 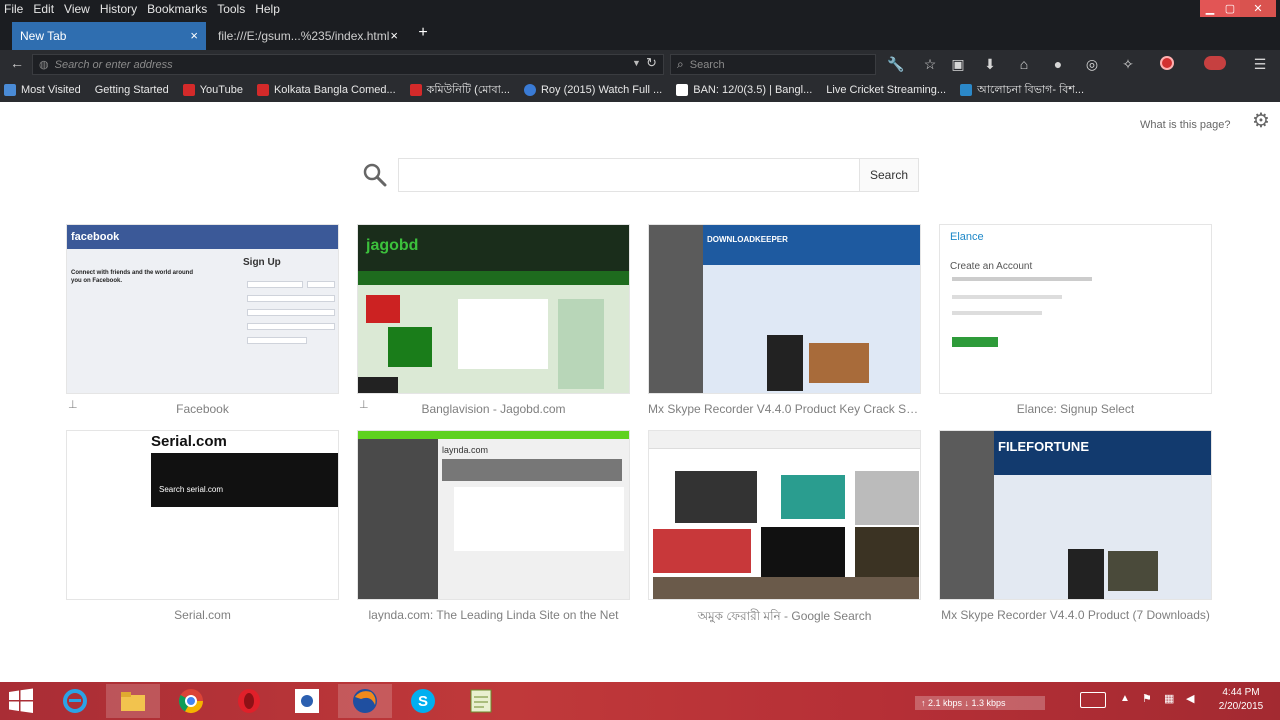 I want to click on bookmark-label: Getting Started, so click(x=131, y=90).